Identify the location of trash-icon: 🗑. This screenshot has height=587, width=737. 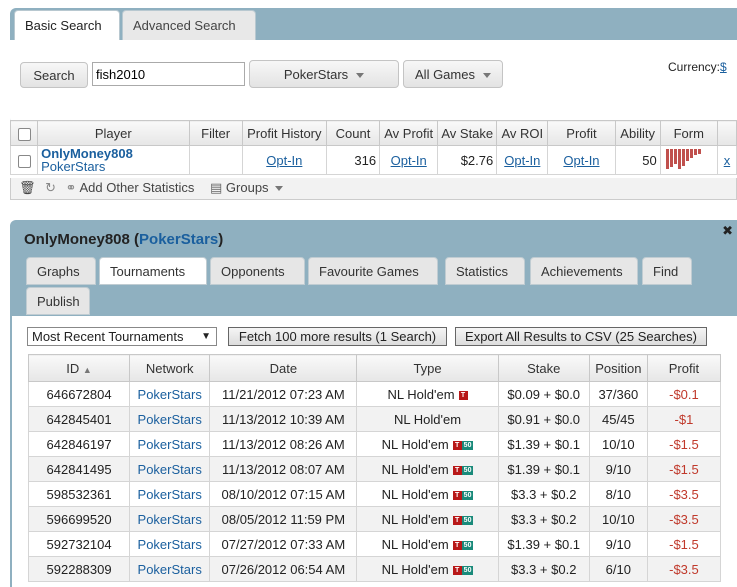
(27, 187).